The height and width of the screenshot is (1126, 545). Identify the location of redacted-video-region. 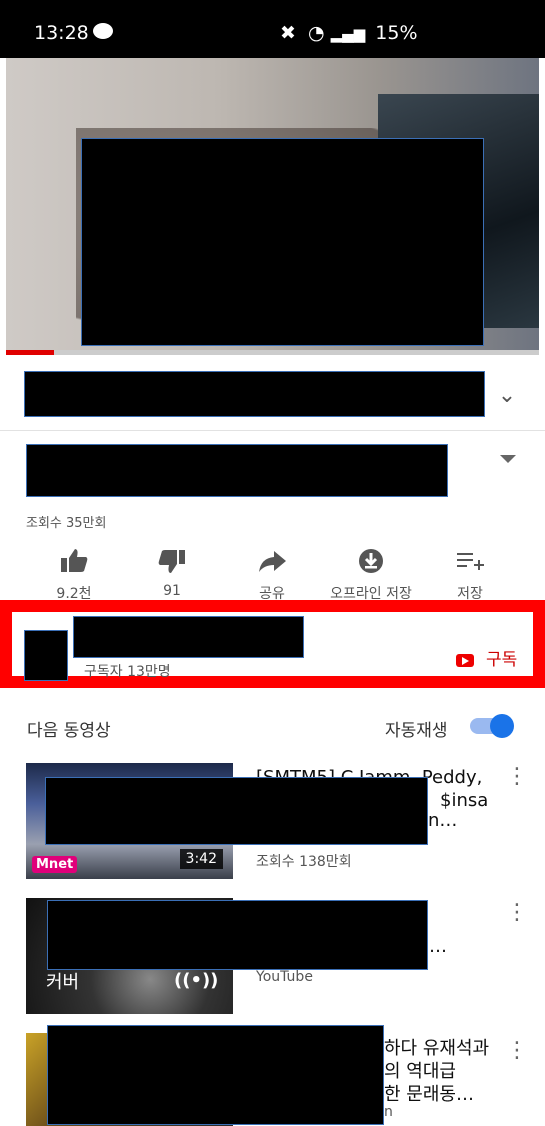
(282, 242).